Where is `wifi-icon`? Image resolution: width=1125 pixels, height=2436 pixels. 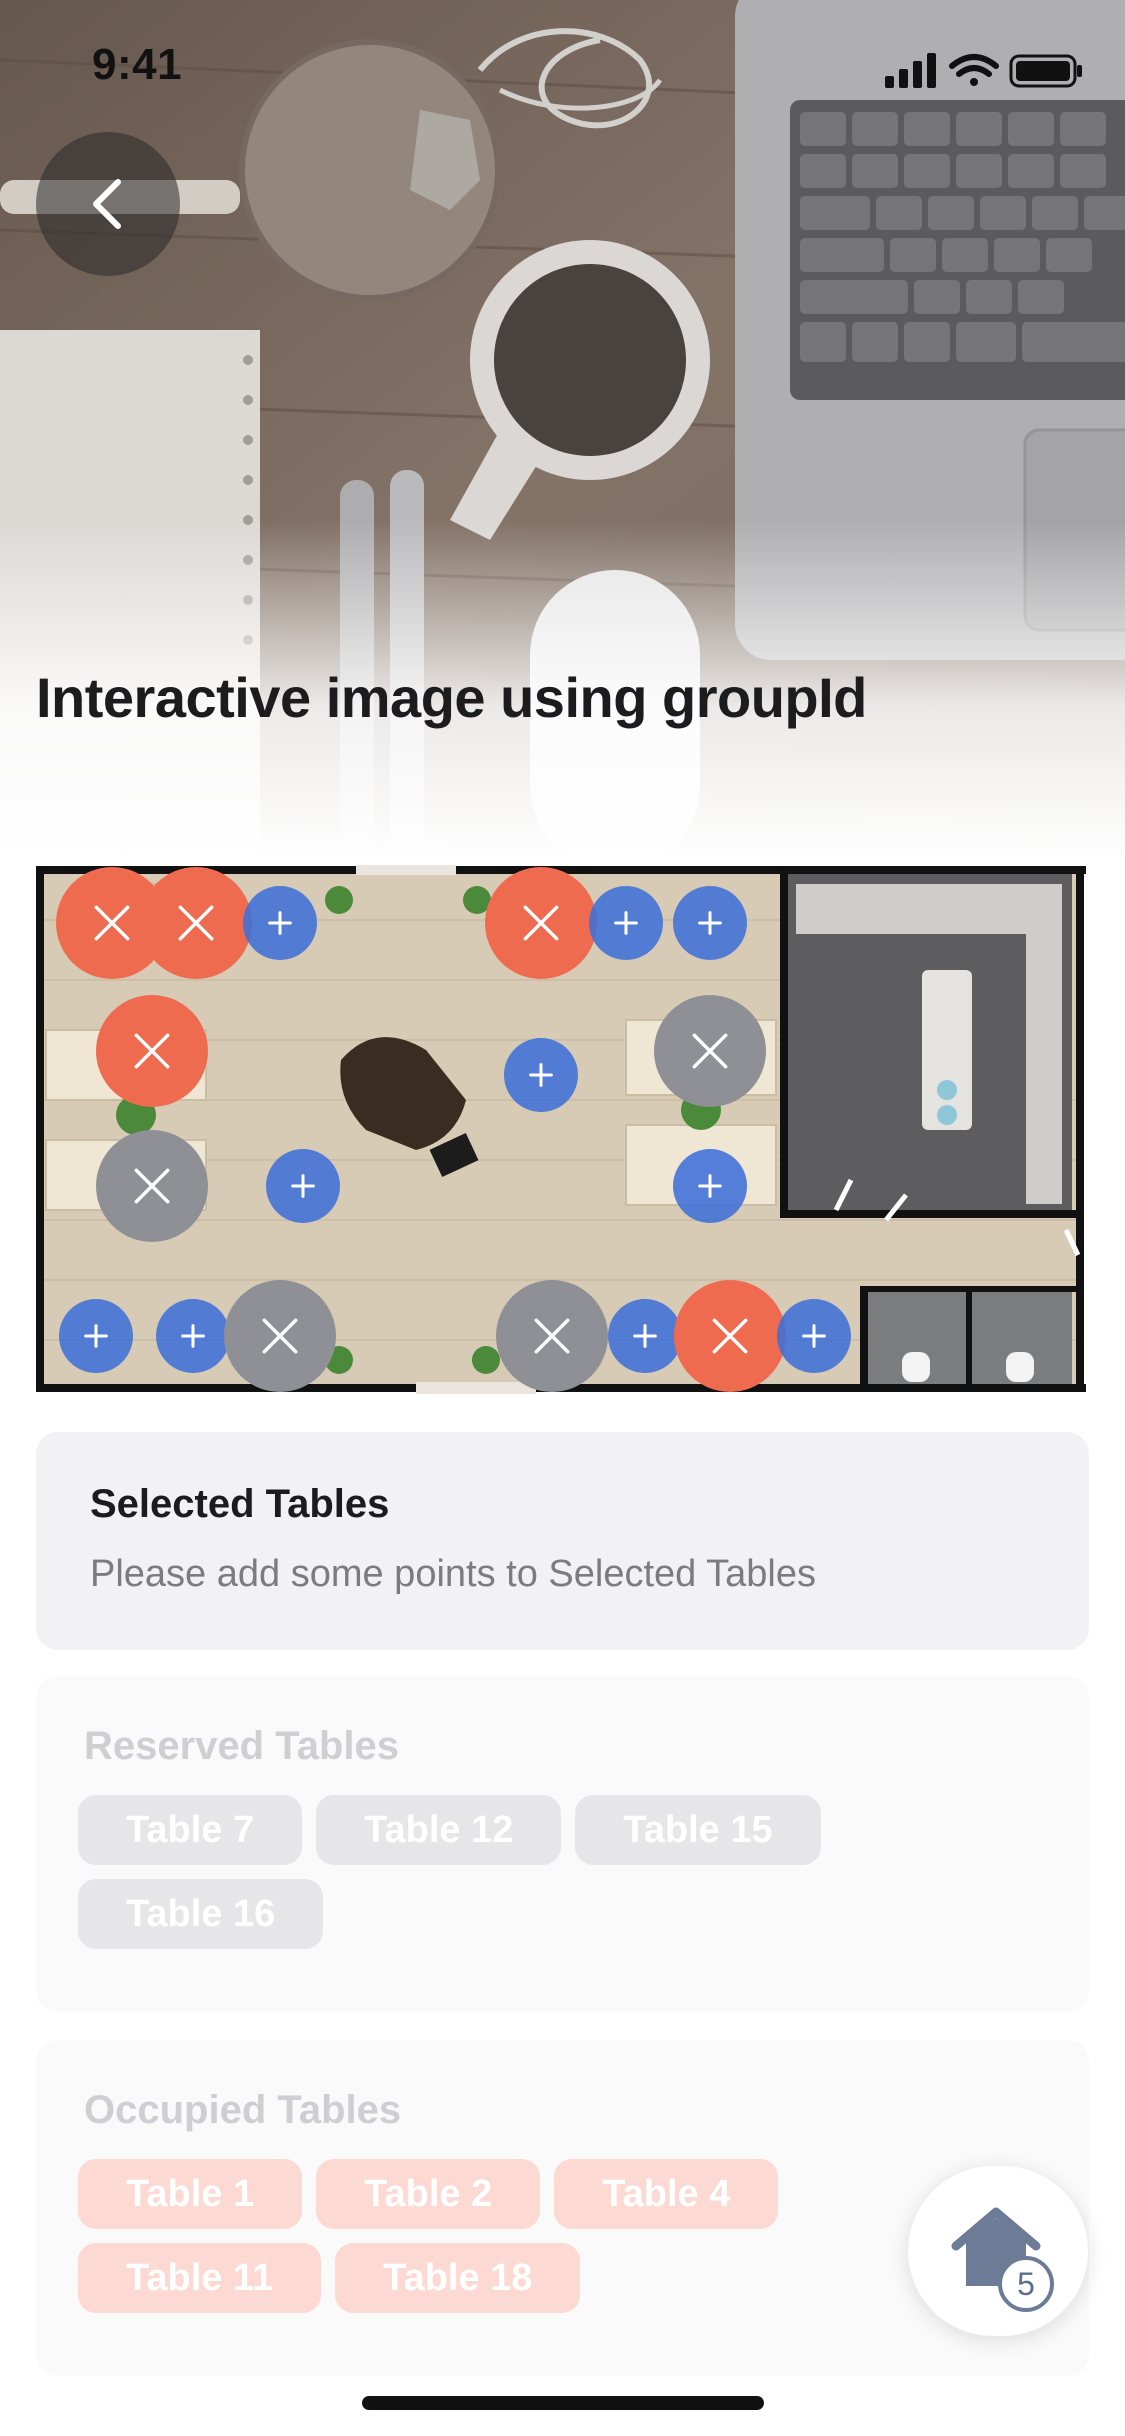 wifi-icon is located at coordinates (974, 70).